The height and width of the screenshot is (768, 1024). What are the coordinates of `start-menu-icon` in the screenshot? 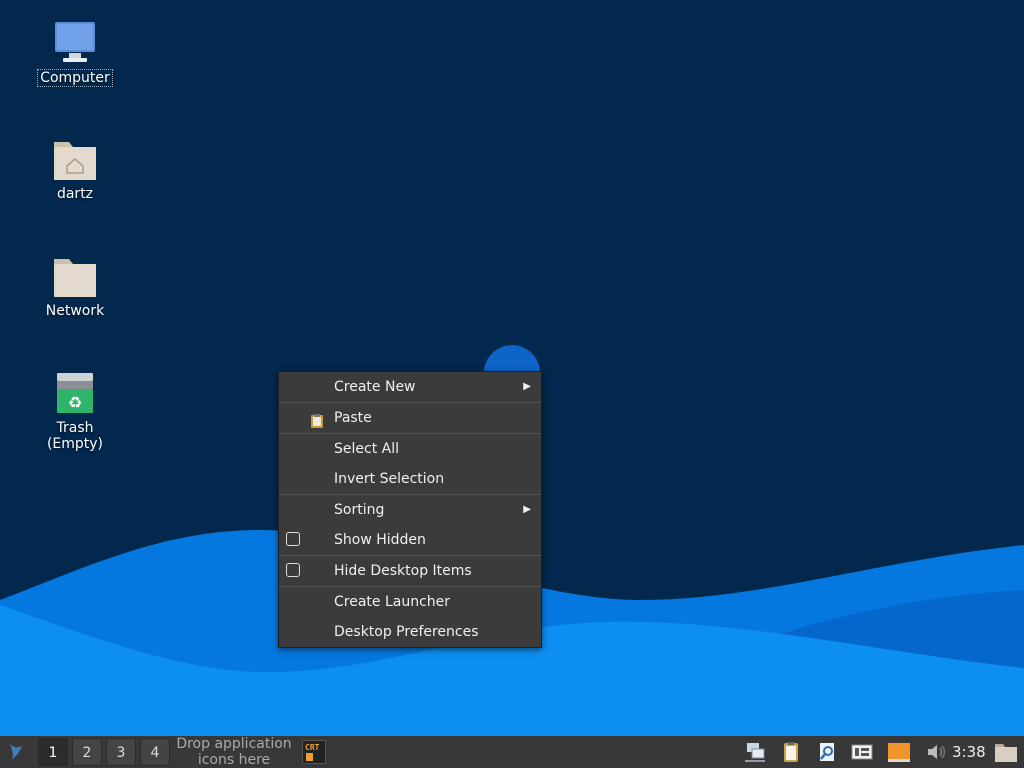 It's located at (16, 752).